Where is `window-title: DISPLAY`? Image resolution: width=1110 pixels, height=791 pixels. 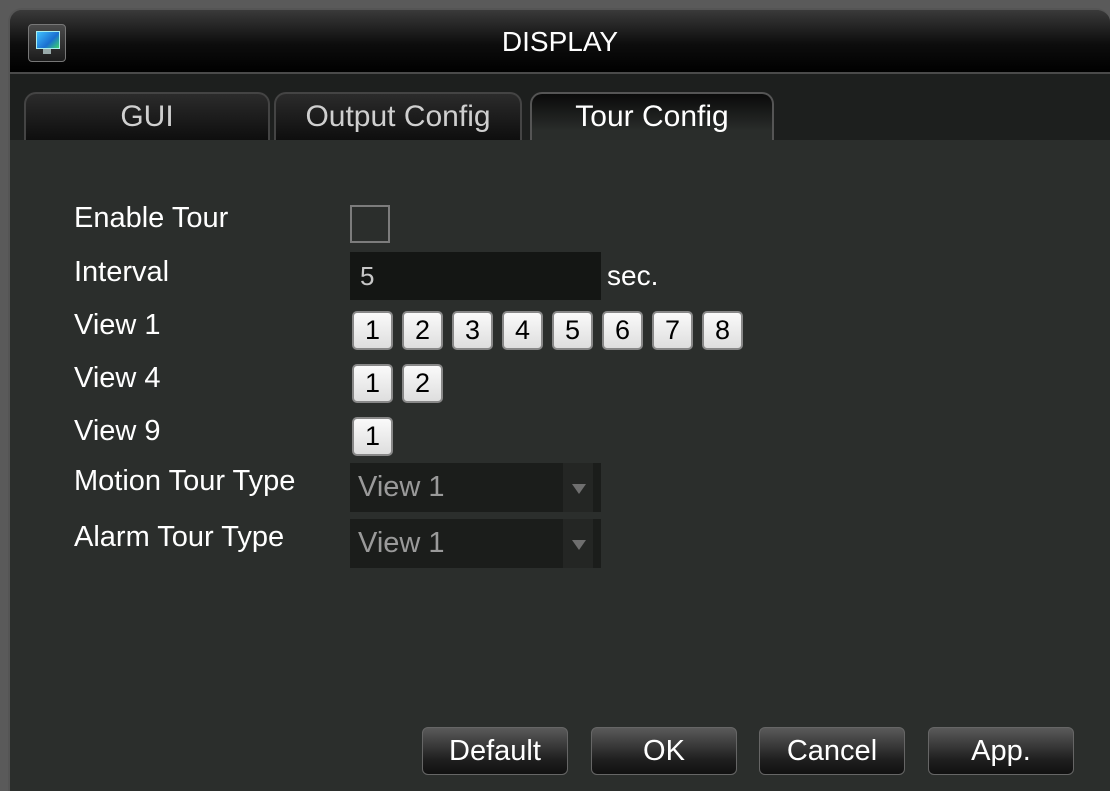
window-title: DISPLAY is located at coordinates (560, 41).